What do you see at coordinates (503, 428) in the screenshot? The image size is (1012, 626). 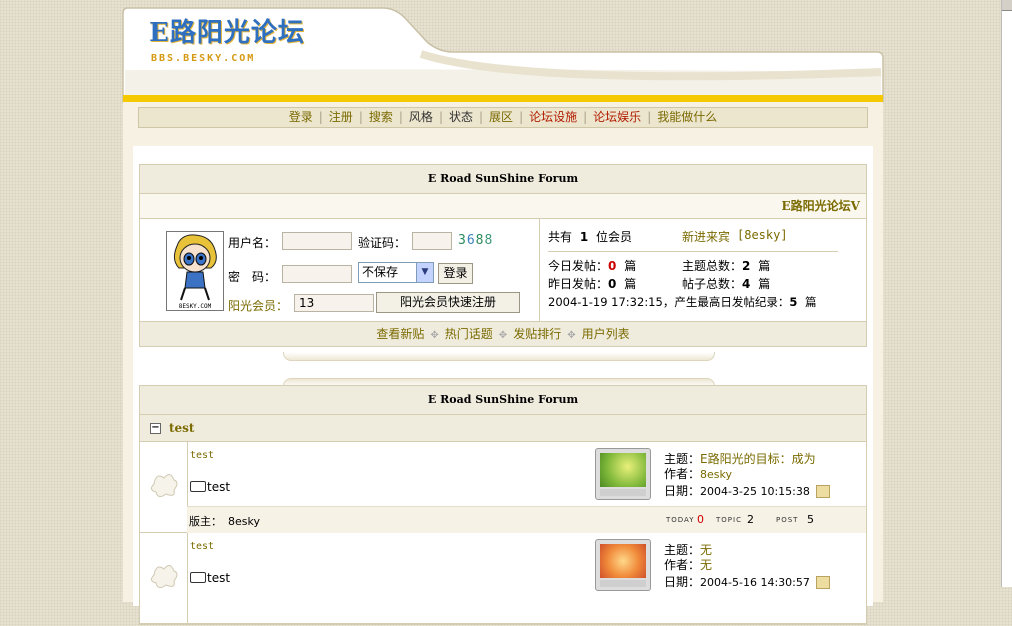 I see `category-header: − test` at bounding box center [503, 428].